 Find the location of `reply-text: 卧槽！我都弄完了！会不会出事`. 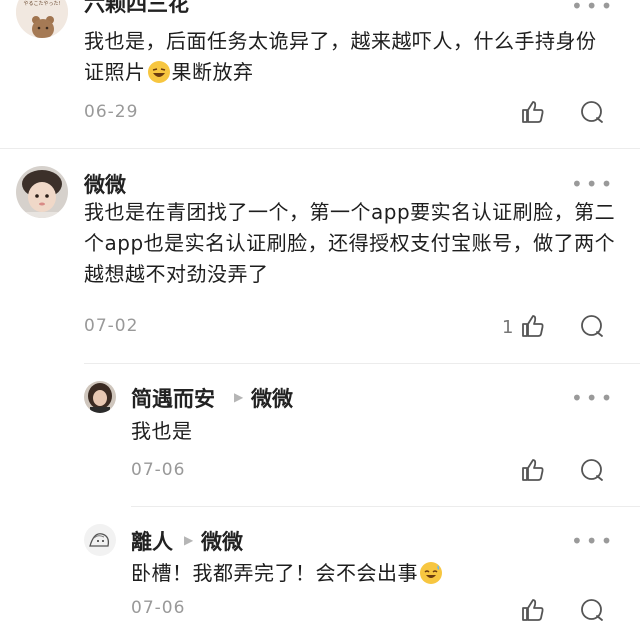

reply-text: 卧槽！我都弄完了！会不会出事 is located at coordinates (286, 573).